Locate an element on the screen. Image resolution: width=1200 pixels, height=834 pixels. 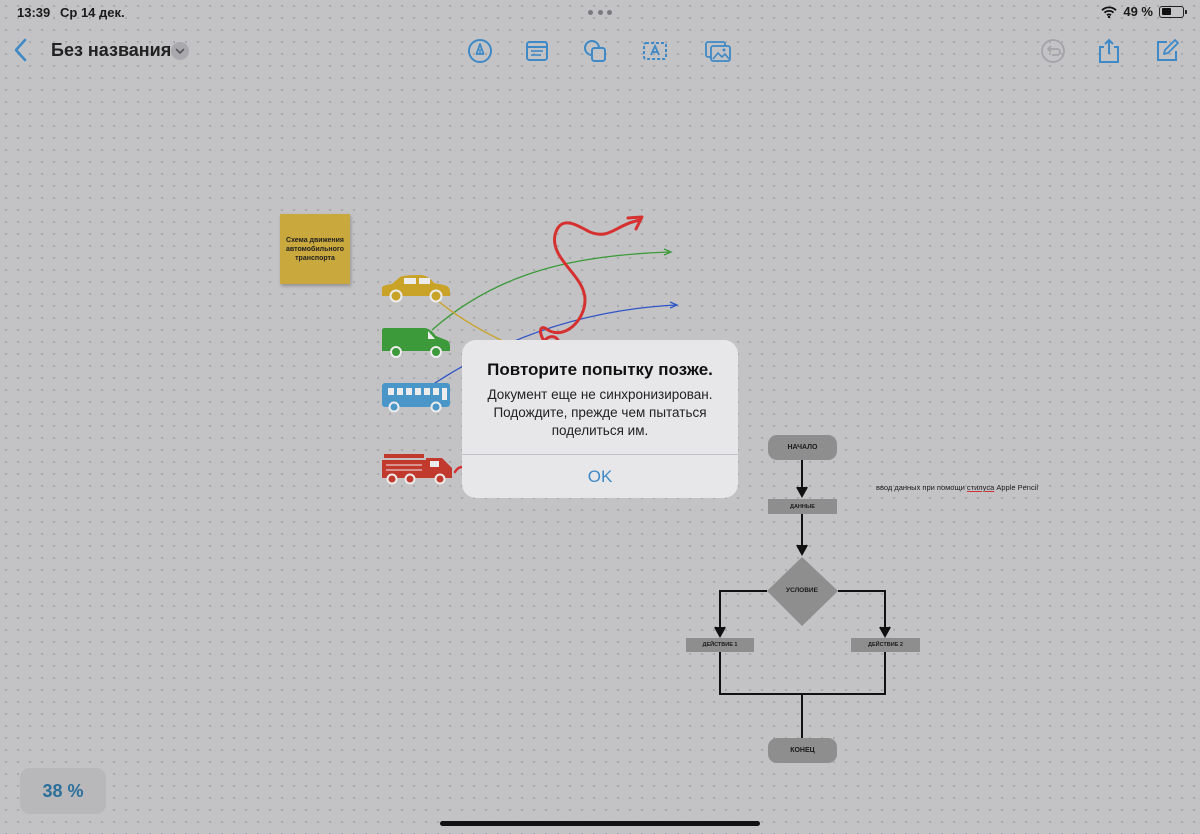
flowchart-action2: ДЕЙСТВИЕ 2 is located at coordinates (885, 645).